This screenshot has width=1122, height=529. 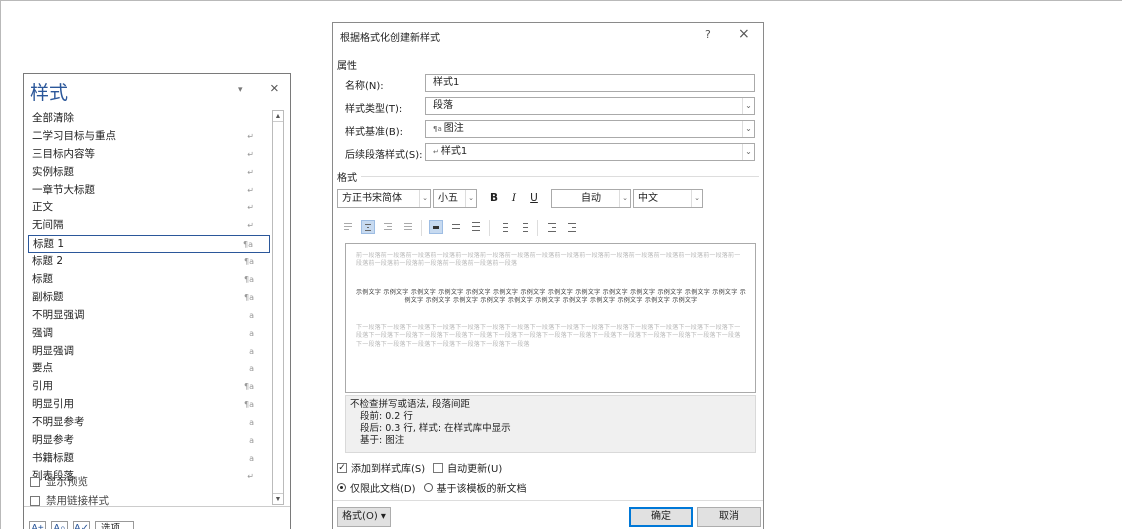 What do you see at coordinates (149, 191) in the screenshot?
I see `style-list-item: 一章节大标题 ↵` at bounding box center [149, 191].